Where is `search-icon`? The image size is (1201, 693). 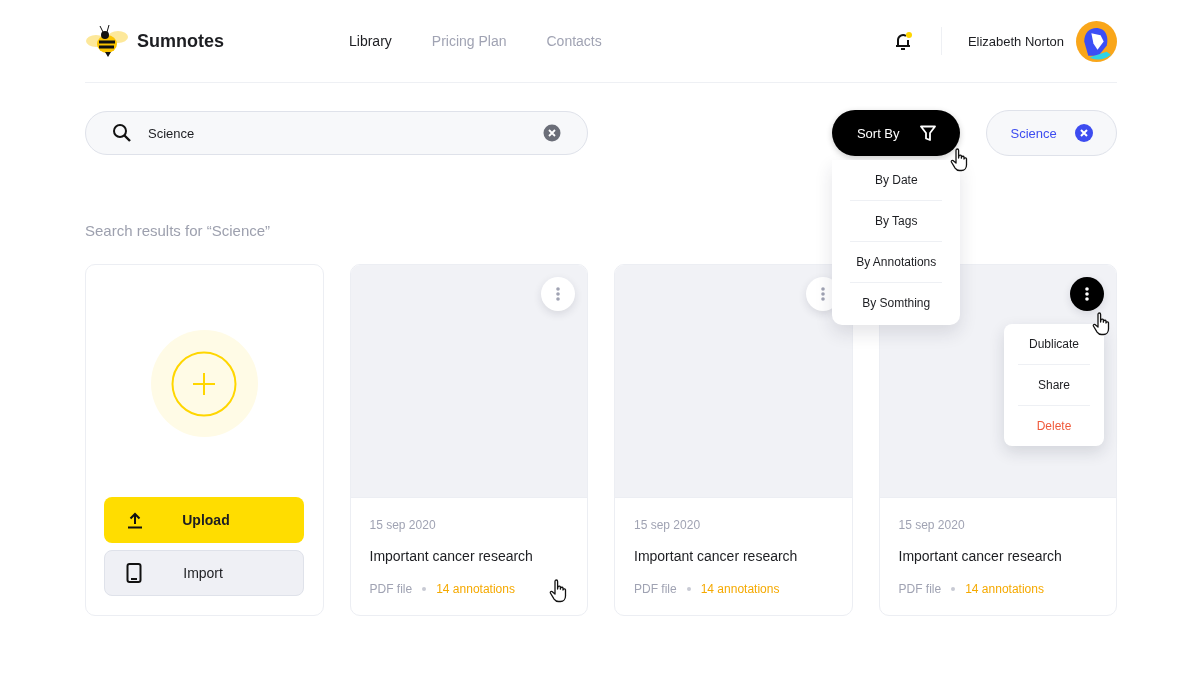 search-icon is located at coordinates (122, 133).